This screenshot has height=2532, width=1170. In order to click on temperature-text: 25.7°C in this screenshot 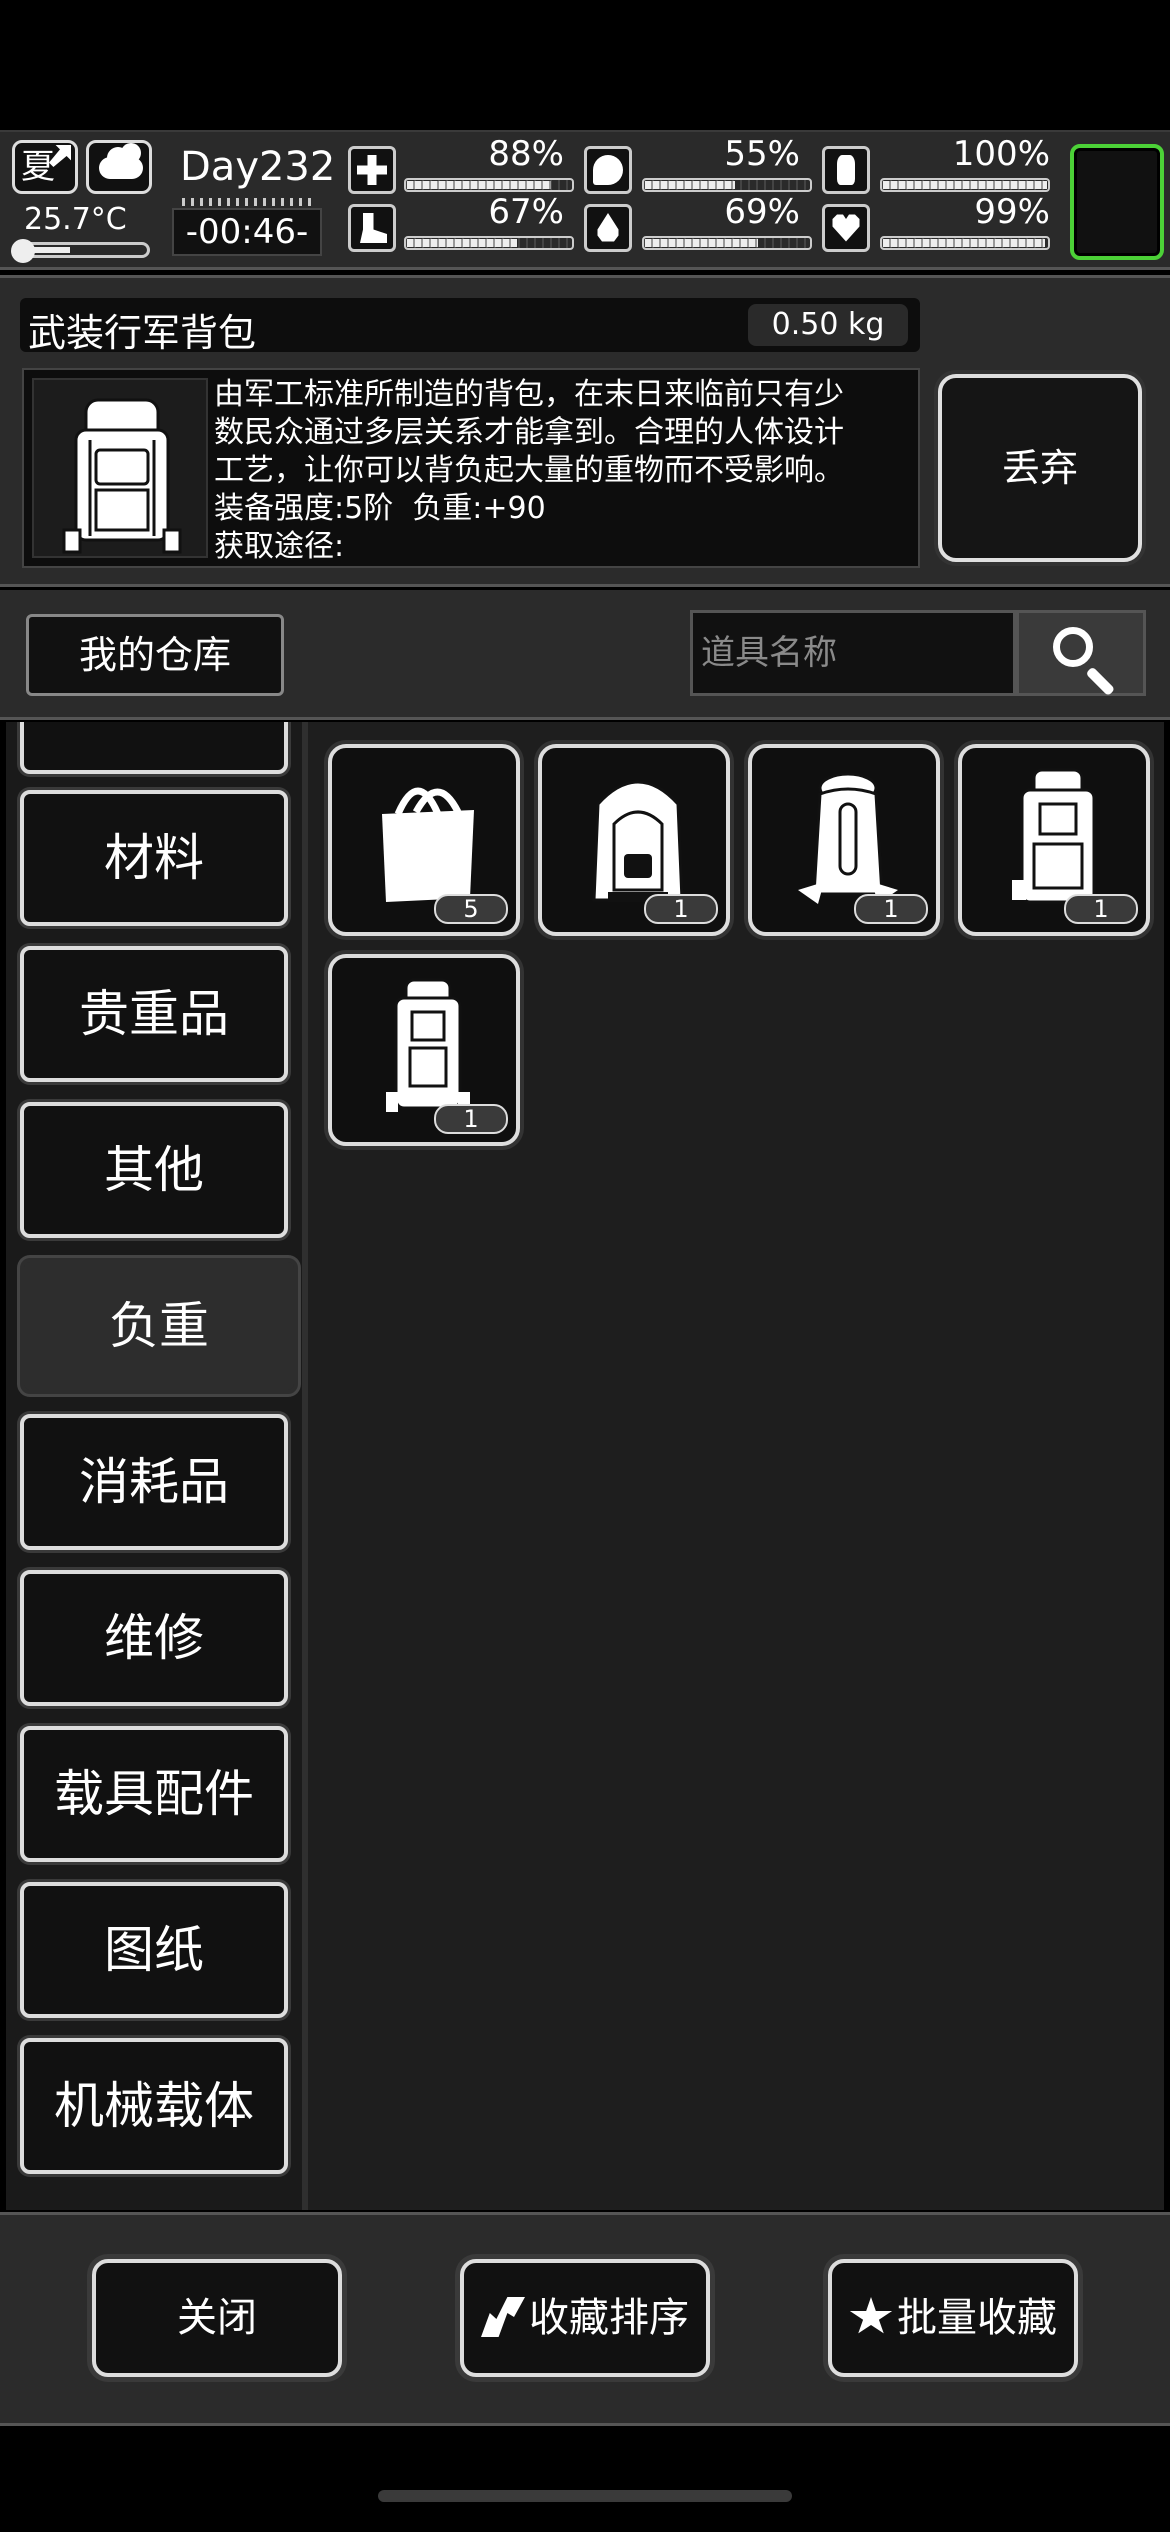, I will do `click(75, 219)`.